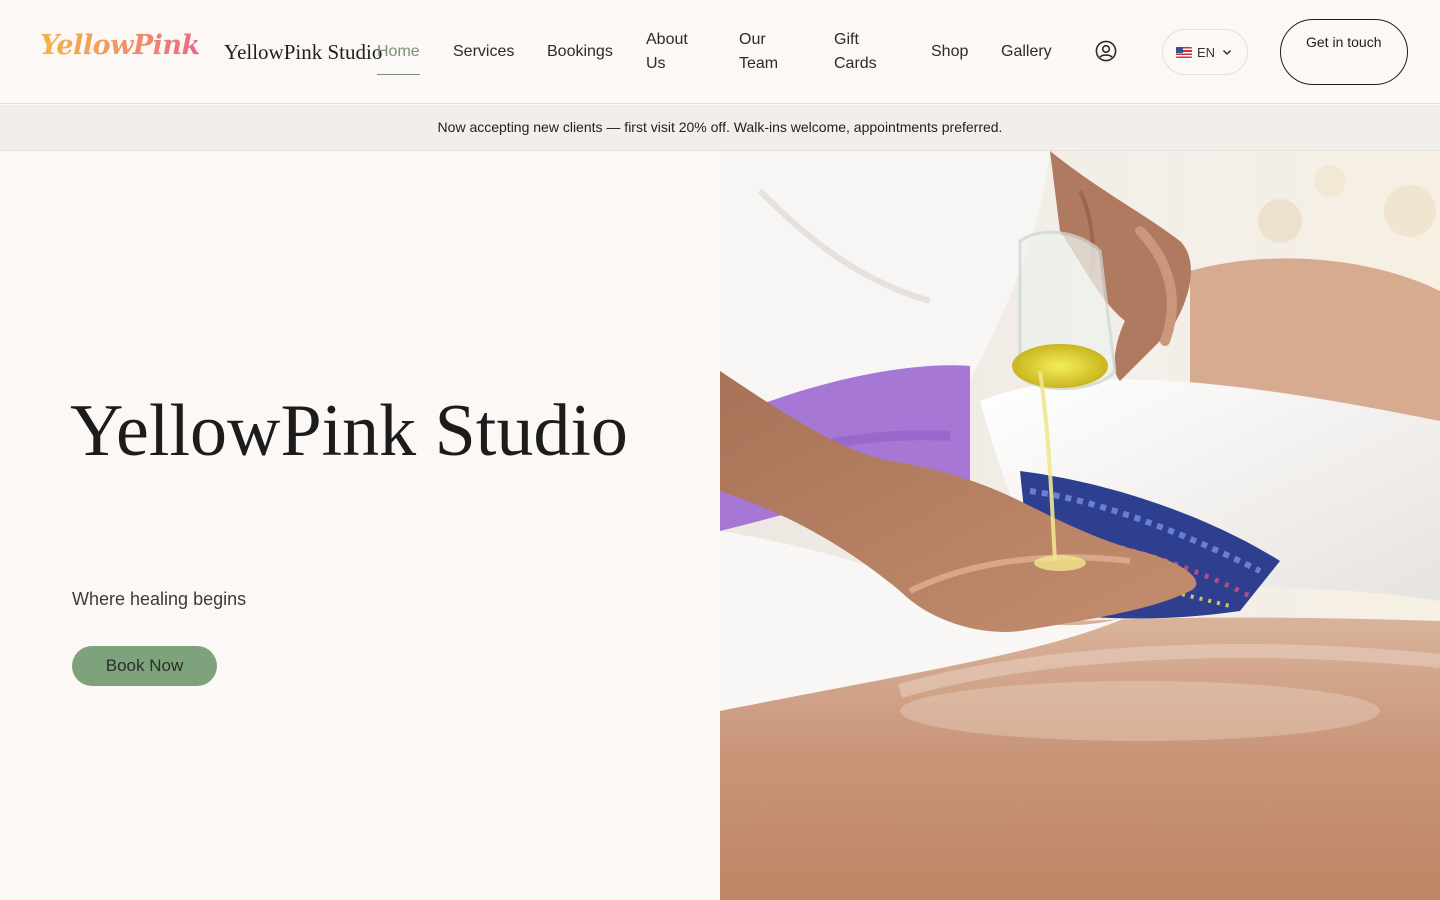 The height and width of the screenshot is (900, 1440). I want to click on chevron-down-icon, so click(1227, 52).